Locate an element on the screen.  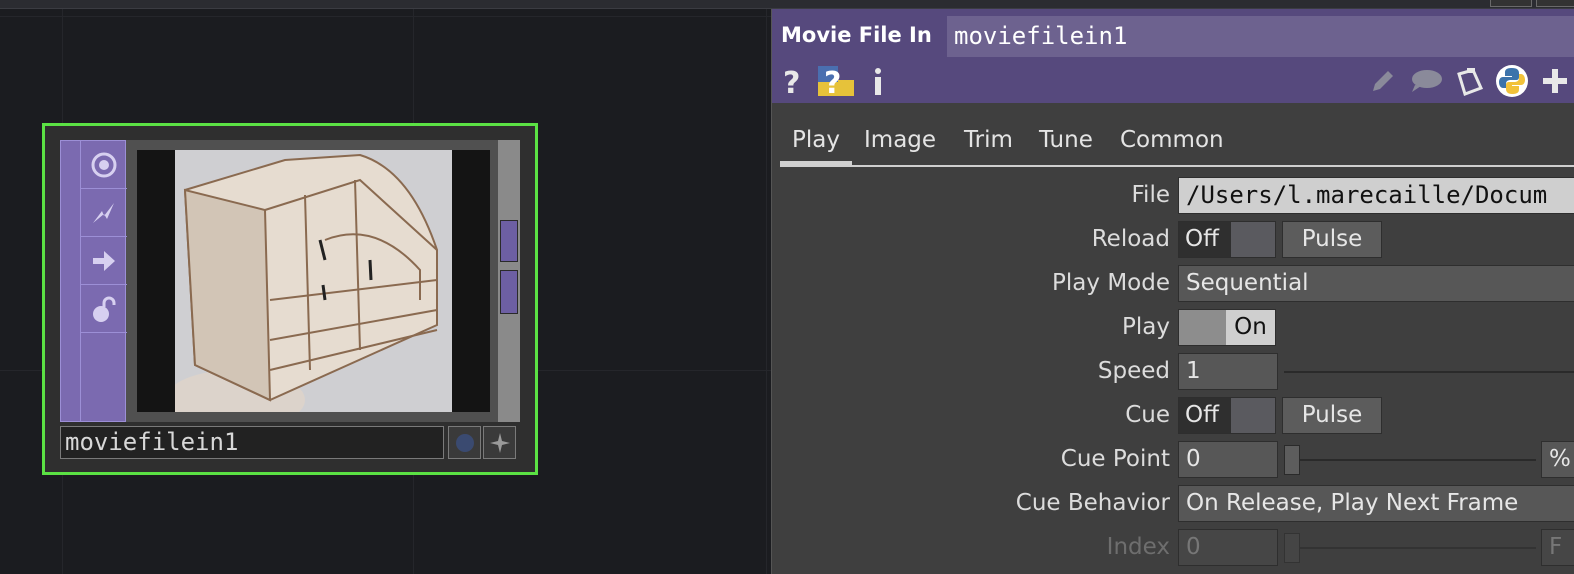
cue-behavior-label: Cue Behavior is located at coordinates (1092, 503).